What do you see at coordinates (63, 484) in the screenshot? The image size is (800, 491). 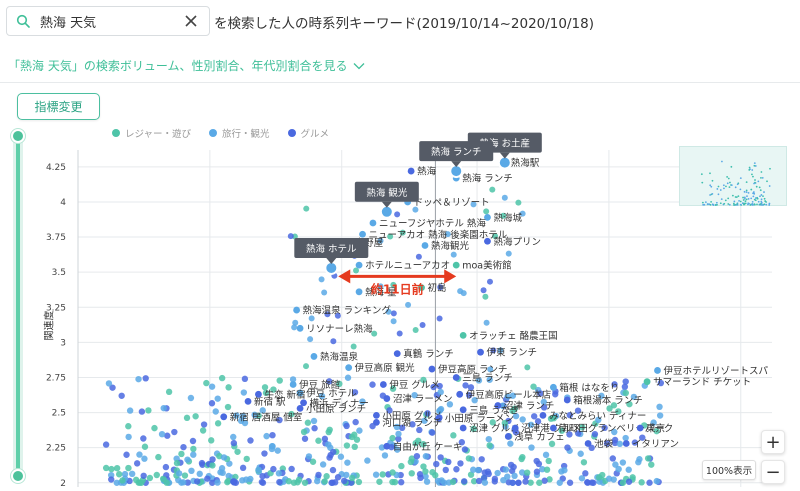 I see `y-tick-label: 2` at bounding box center [63, 484].